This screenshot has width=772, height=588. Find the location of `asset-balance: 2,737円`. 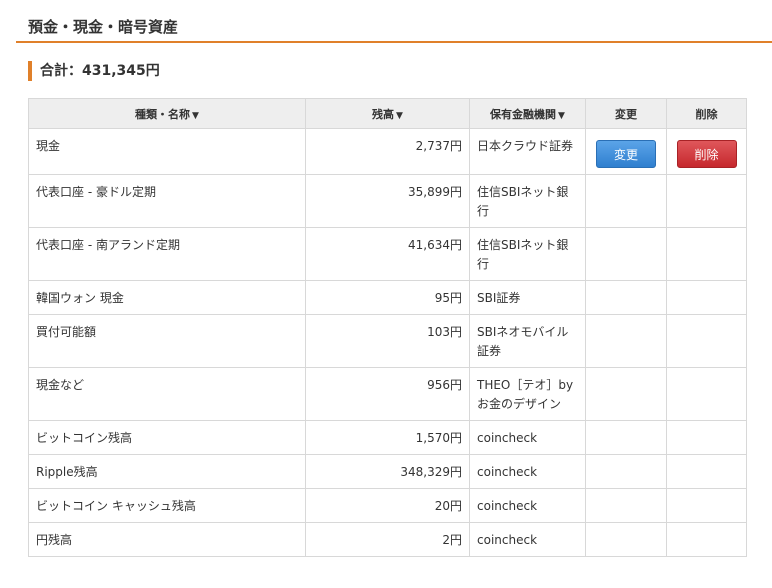

asset-balance: 2,737円 is located at coordinates (387, 151).